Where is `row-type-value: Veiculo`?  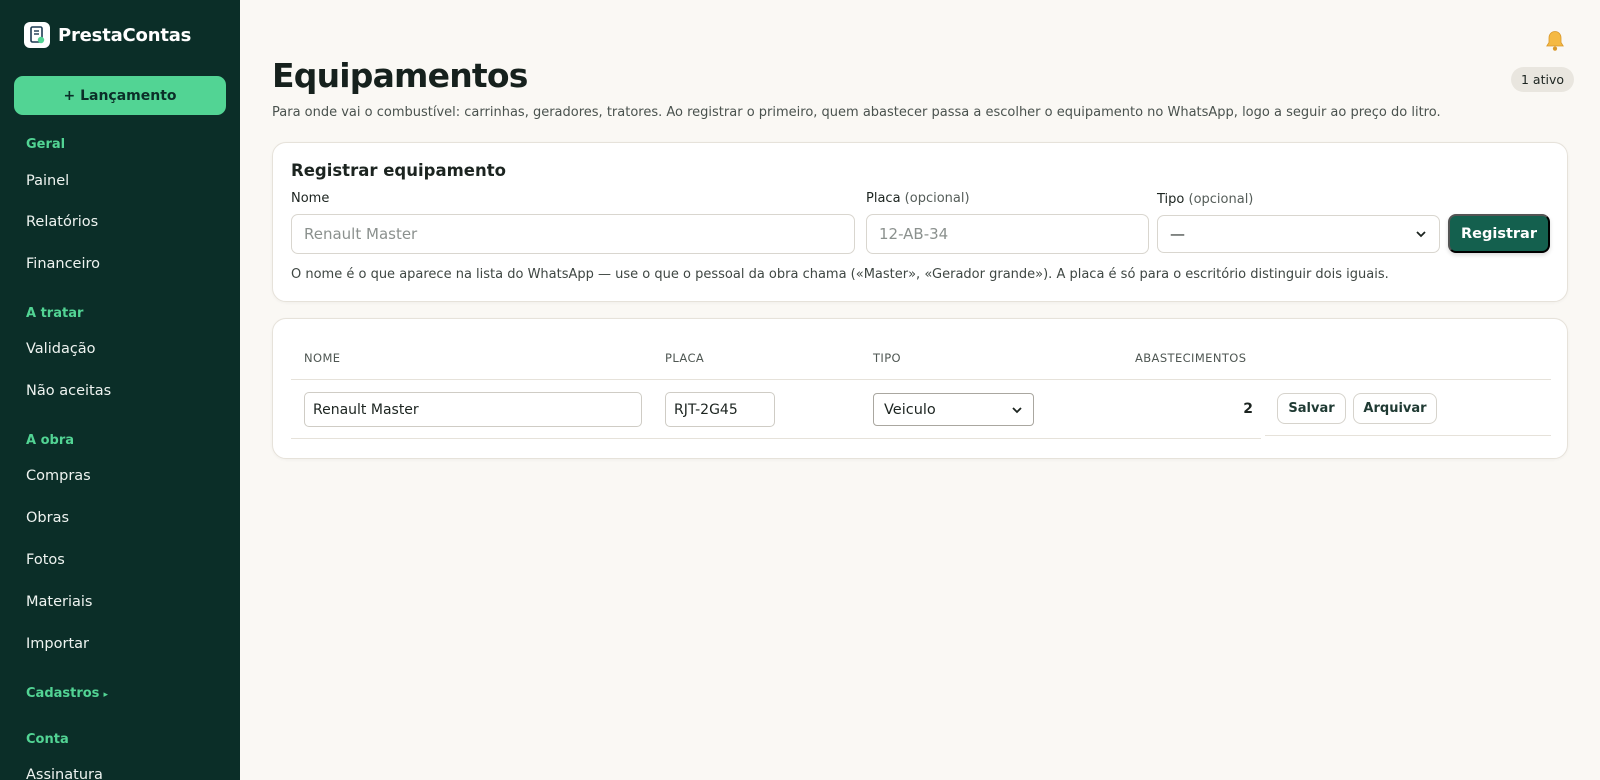
row-type-value: Veiculo is located at coordinates (910, 409).